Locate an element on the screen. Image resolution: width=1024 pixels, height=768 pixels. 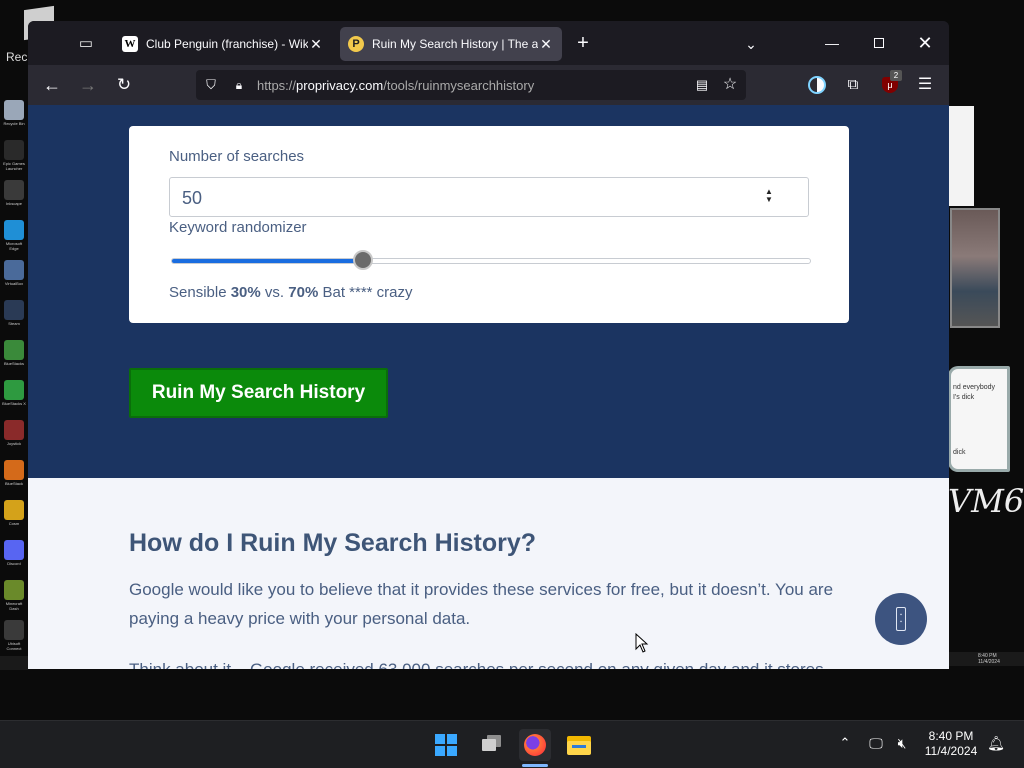
number-of-searches-value: 50 is located at coordinates (192, 198).